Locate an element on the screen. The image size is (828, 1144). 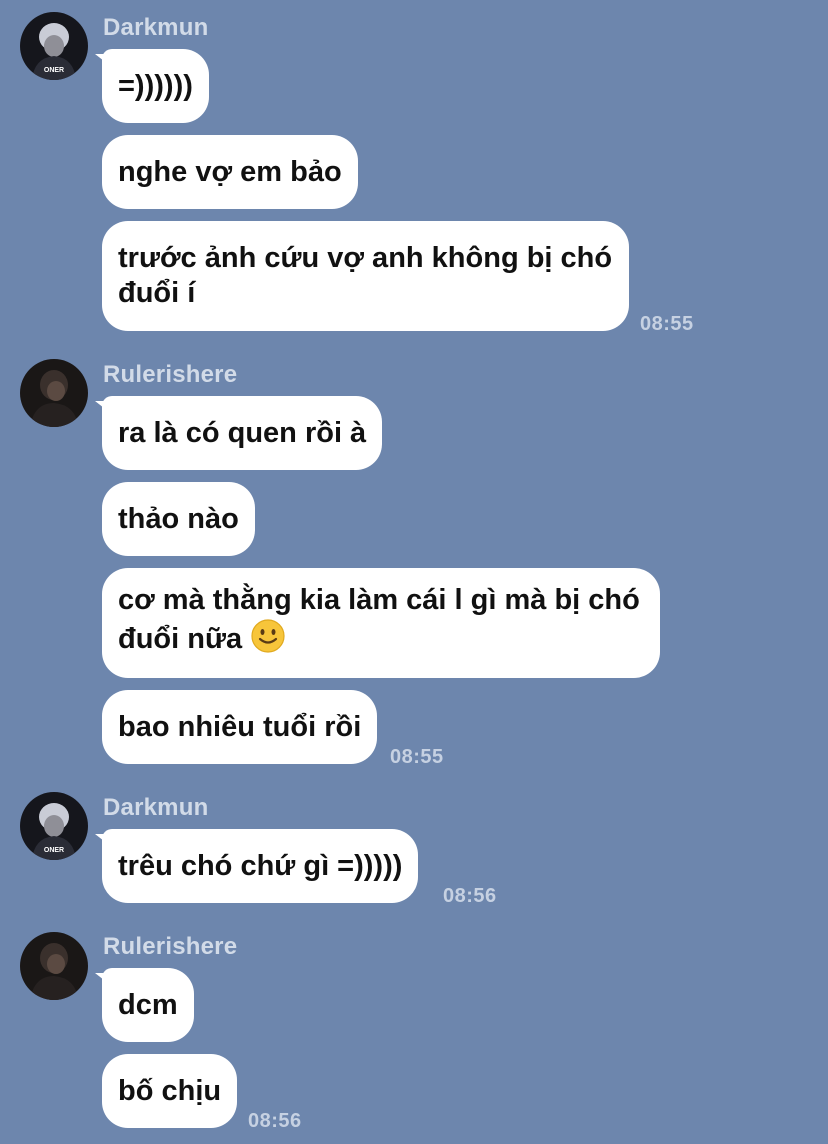
message-text: trêu chó chứ gì =))))) is located at coordinates (260, 865).